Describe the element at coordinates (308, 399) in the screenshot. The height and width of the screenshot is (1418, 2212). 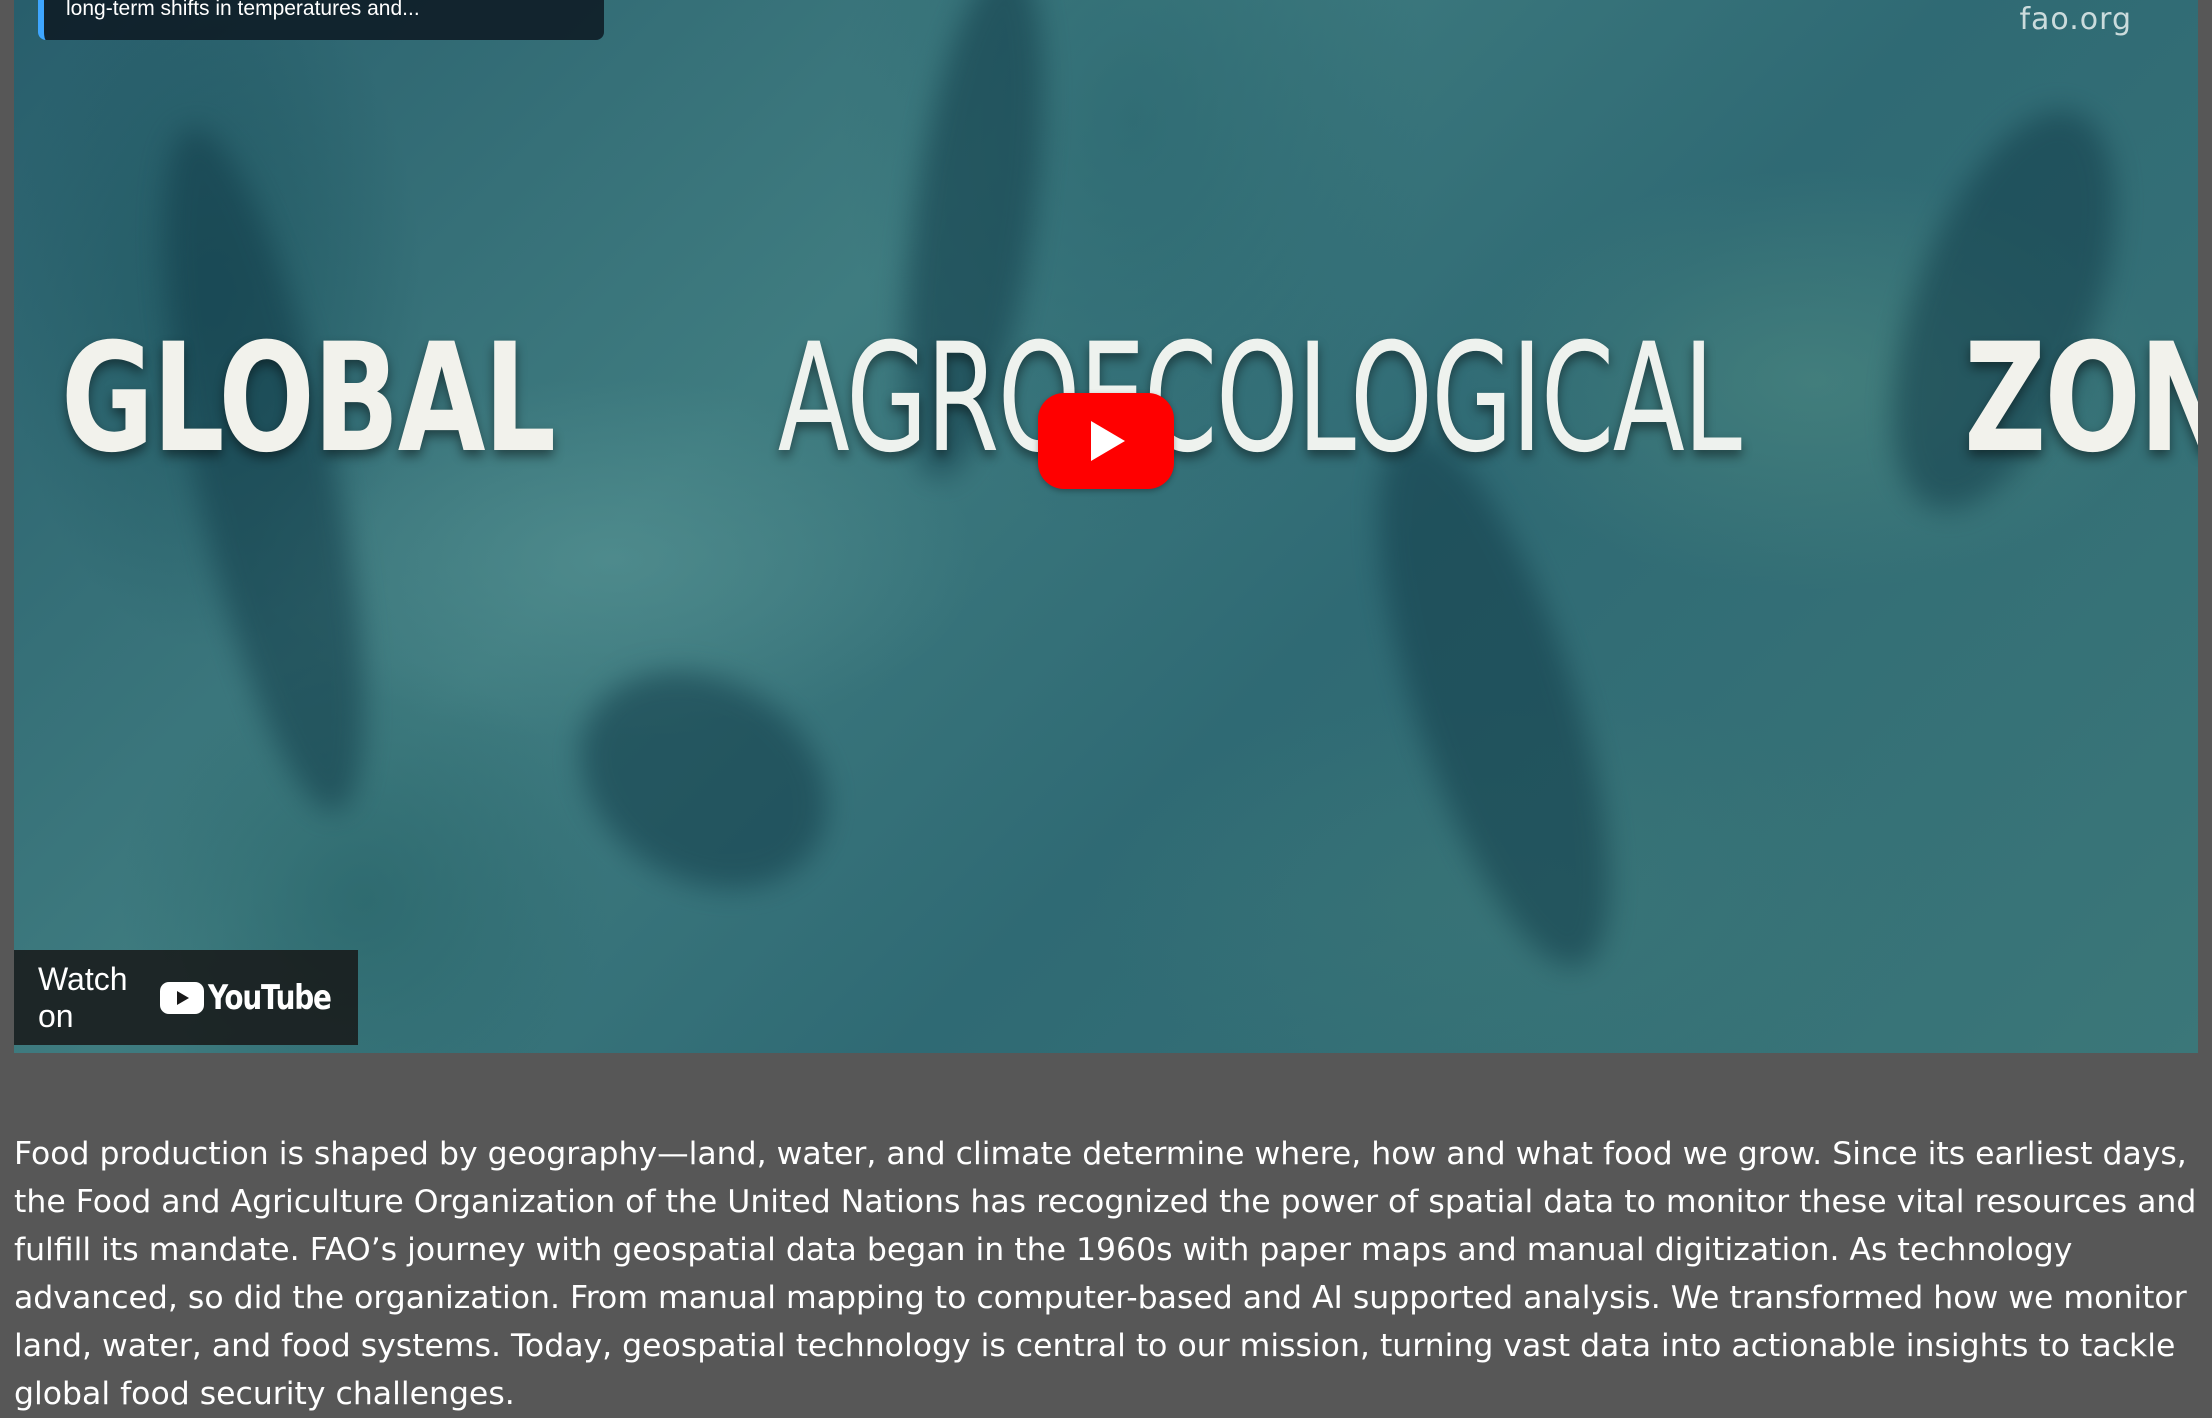
I see `title-word-global: GLOBAL` at that location.